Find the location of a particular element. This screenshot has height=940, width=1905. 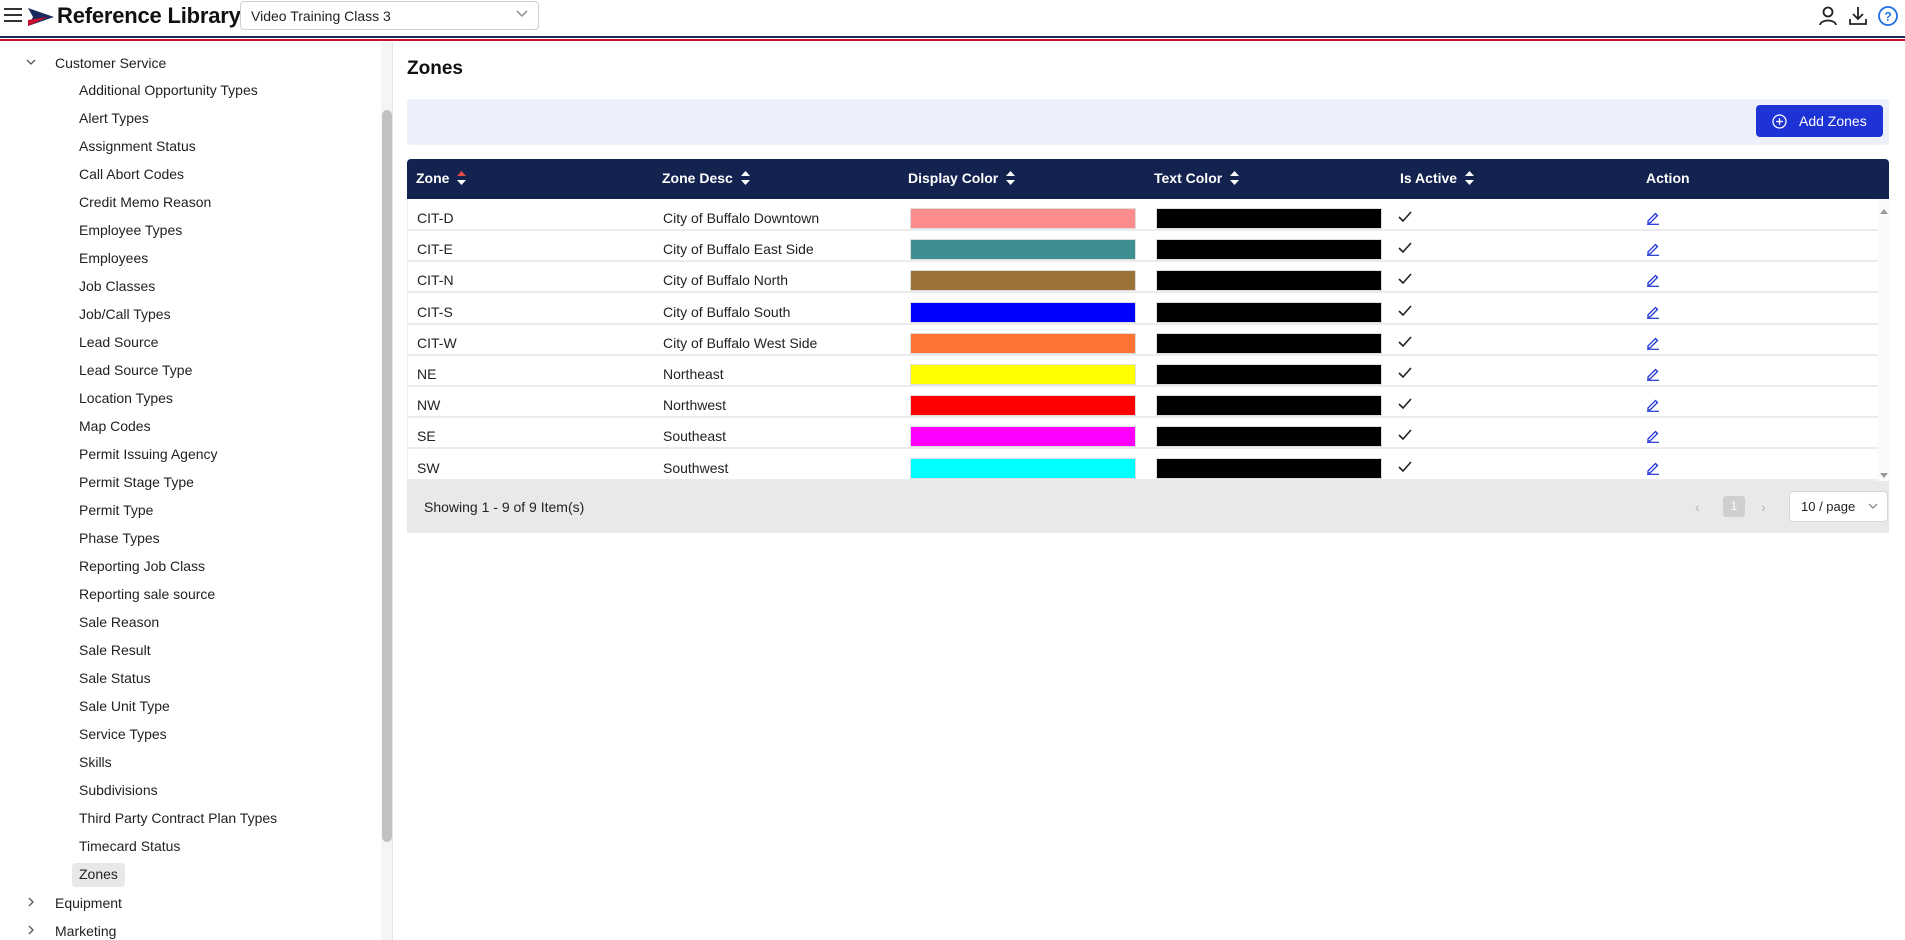

sidebar-item-location-types: Location Types is located at coordinates (126, 399).